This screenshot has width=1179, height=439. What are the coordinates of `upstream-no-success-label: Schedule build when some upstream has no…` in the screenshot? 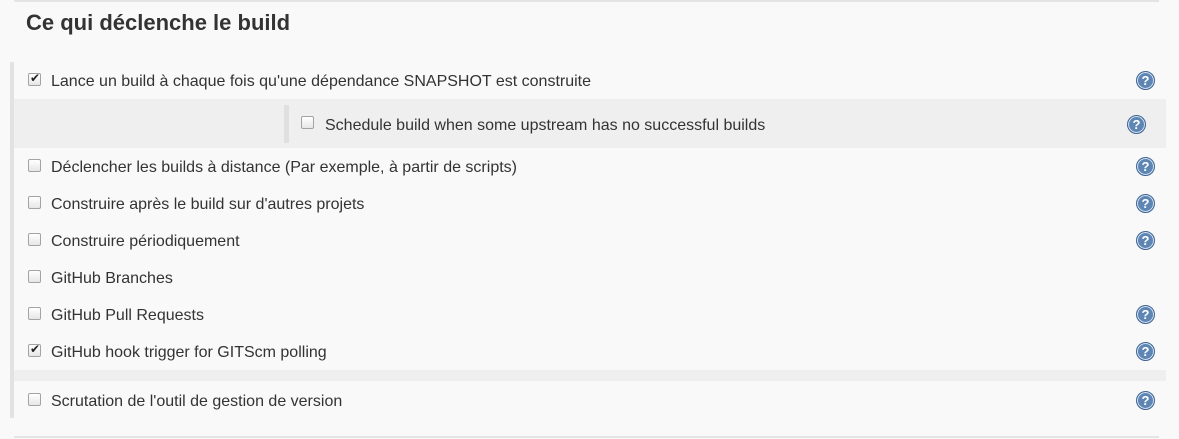 It's located at (545, 126).